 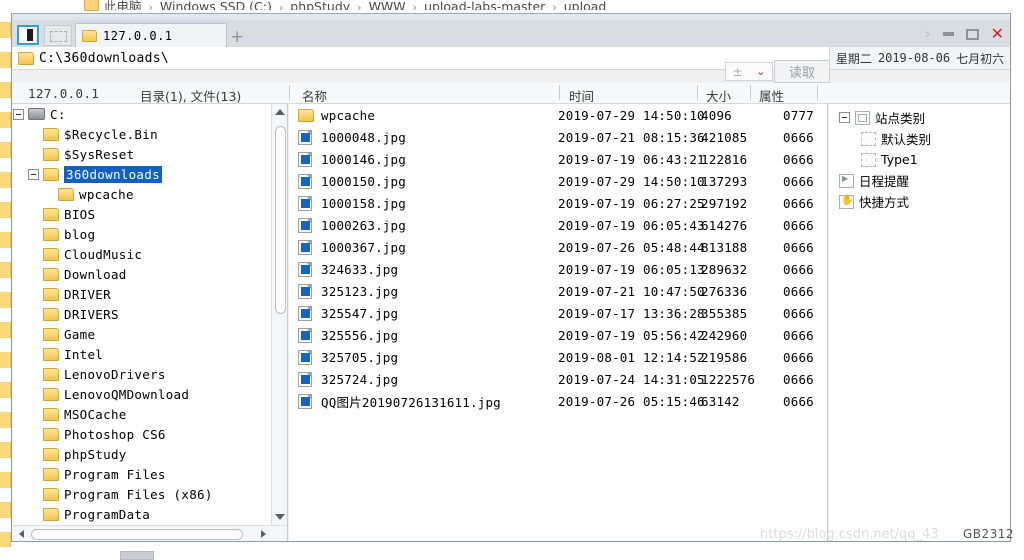 What do you see at coordinates (137, 555) in the screenshot?
I see `taskbar-item` at bounding box center [137, 555].